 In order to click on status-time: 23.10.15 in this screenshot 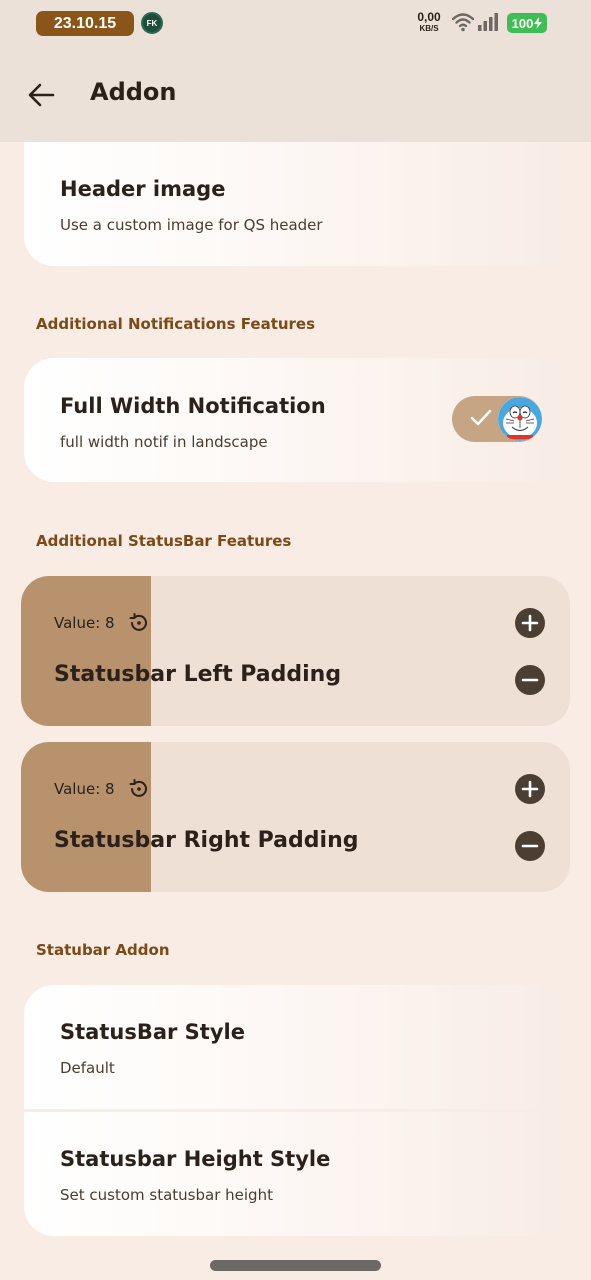, I will do `click(85, 23)`.